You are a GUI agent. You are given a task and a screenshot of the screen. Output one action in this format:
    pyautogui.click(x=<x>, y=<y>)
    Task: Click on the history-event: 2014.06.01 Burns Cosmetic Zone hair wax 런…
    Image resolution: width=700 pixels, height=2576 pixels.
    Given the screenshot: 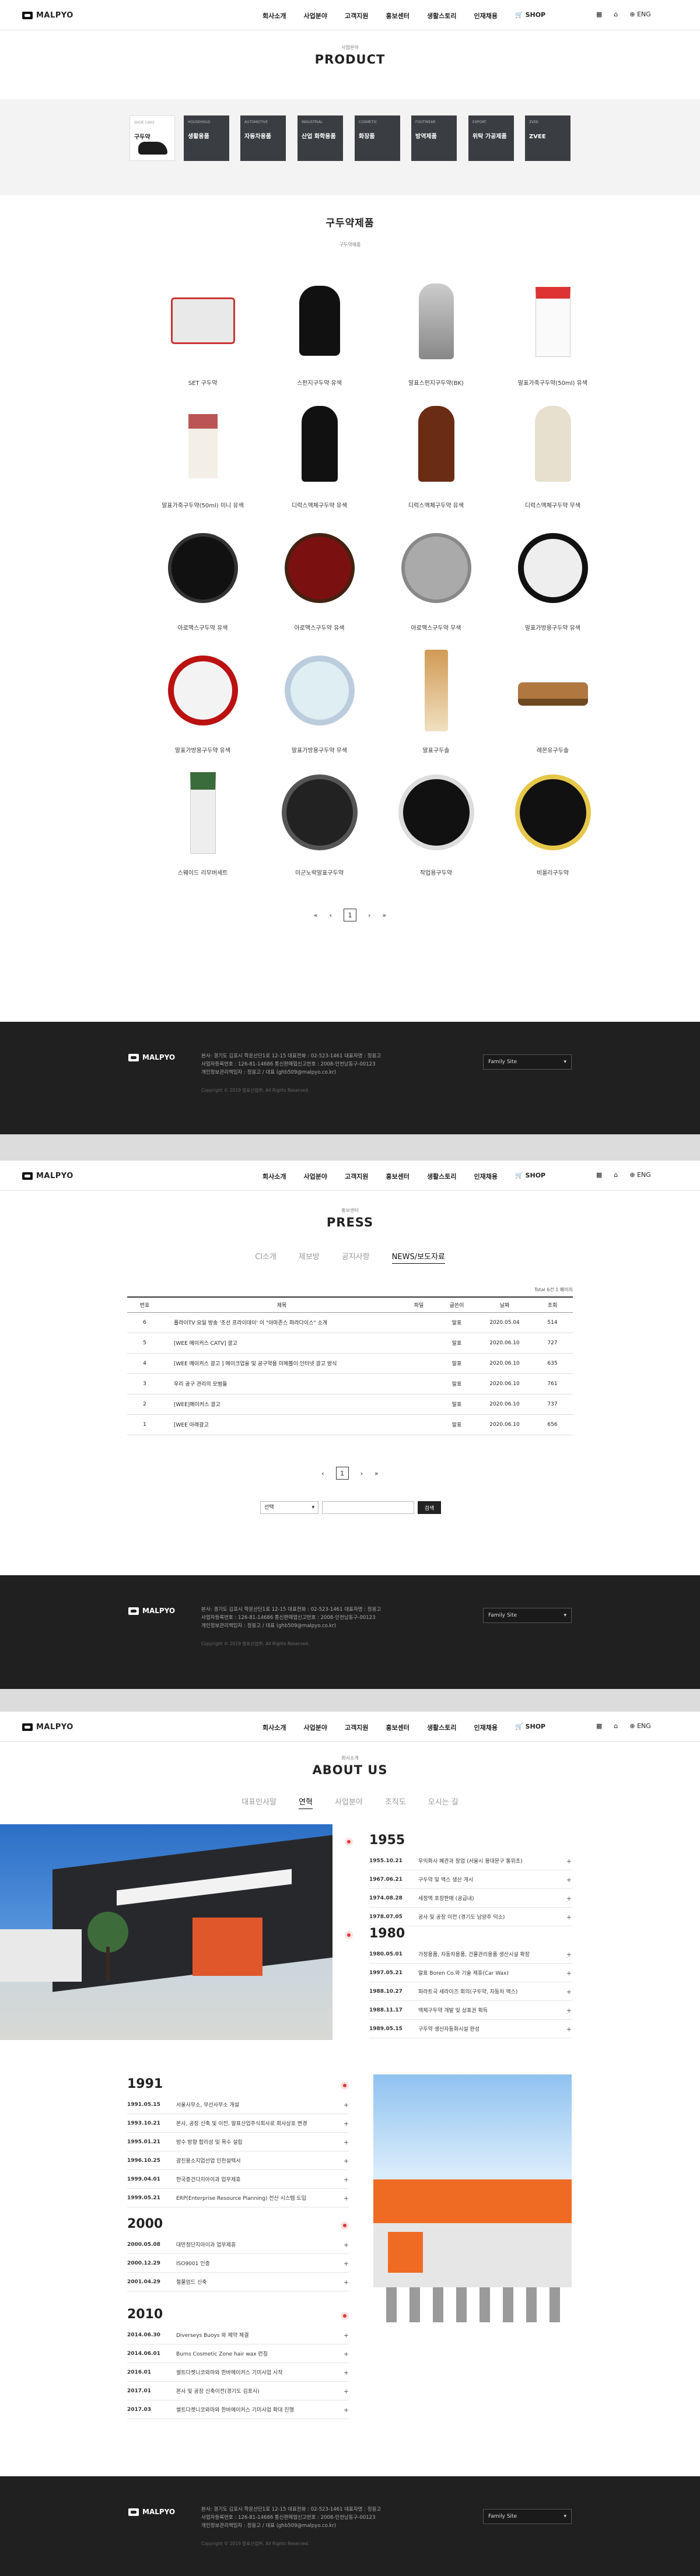 What is the action you would take?
    pyautogui.click(x=238, y=2353)
    